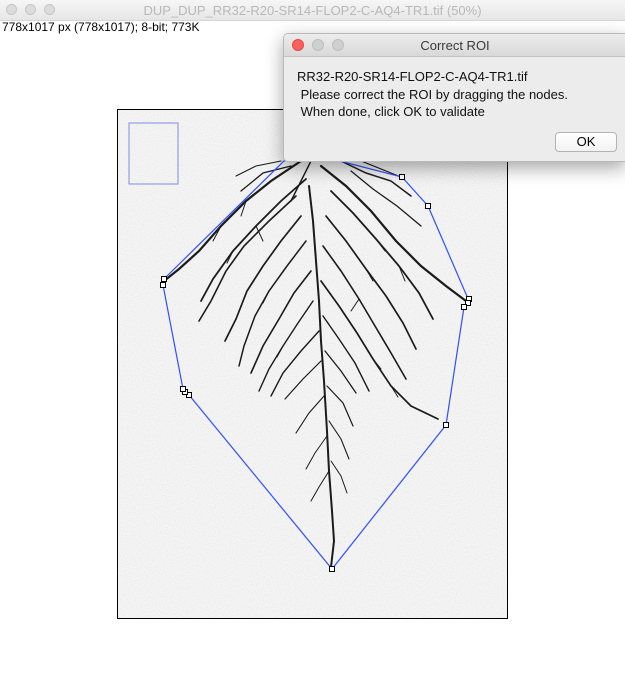 The height and width of the screenshot is (696, 625). Describe the element at coordinates (391, 111) in the screenshot. I see `dialog-instruction-2: When done, click OK to validate` at that location.